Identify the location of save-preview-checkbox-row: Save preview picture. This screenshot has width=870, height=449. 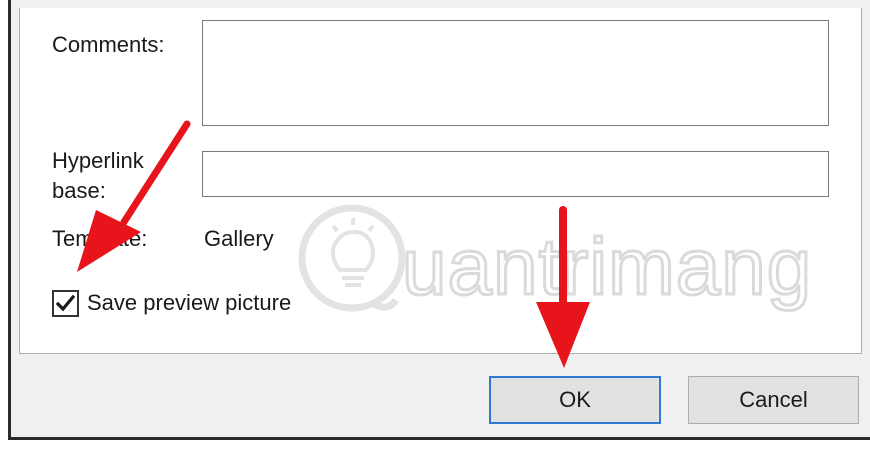
(171, 303).